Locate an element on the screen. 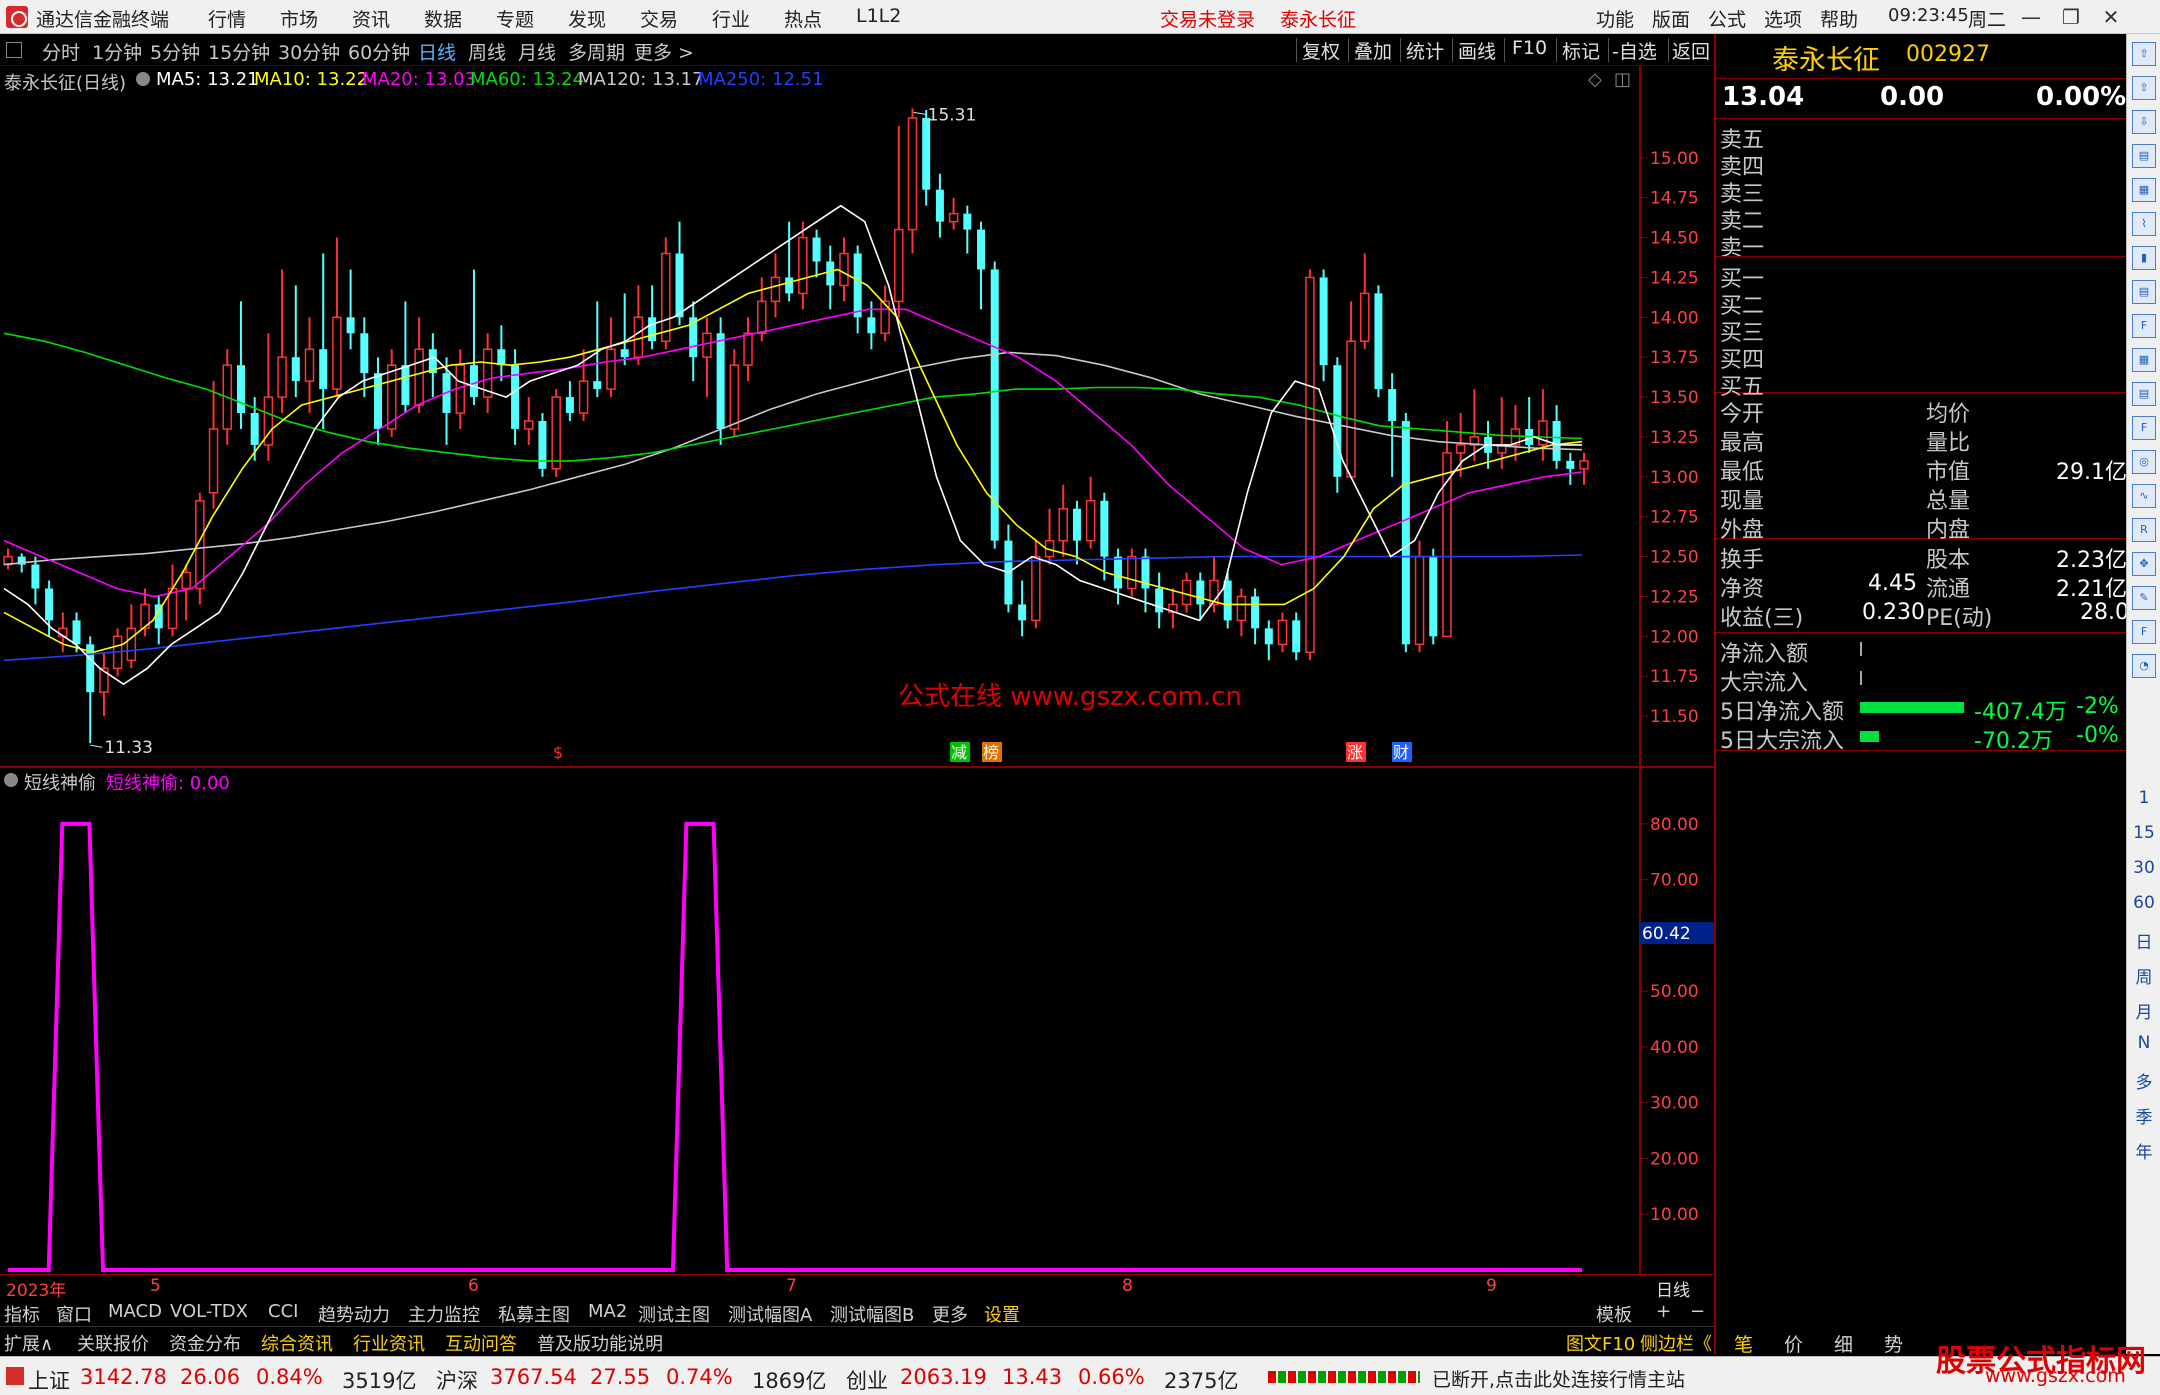 The width and height of the screenshot is (2160, 1395). menu-zhuanti: 专题 is located at coordinates (515, 18).